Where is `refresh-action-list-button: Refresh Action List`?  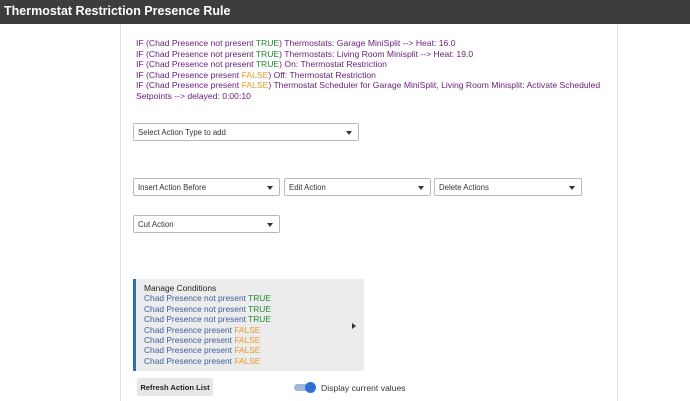
refresh-action-list-button: Refresh Action List is located at coordinates (175, 387).